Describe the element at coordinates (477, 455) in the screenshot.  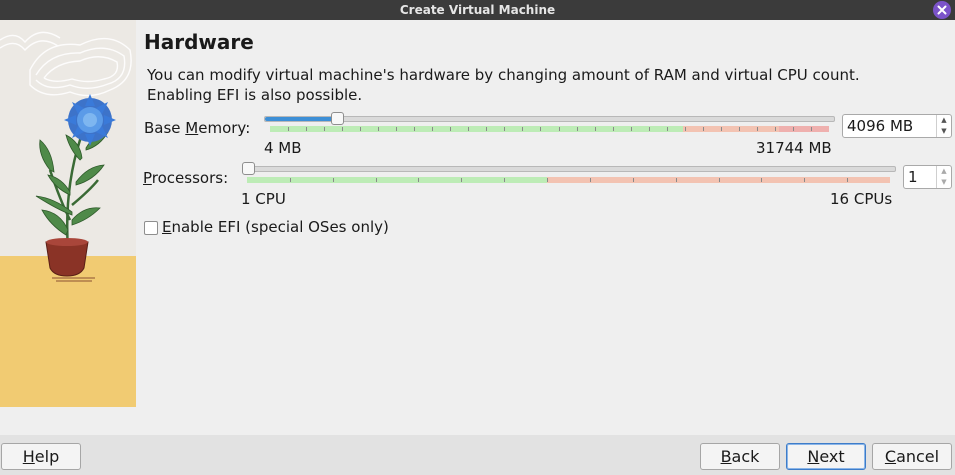
I see `button-bar: Help Back Next Cancel` at that location.